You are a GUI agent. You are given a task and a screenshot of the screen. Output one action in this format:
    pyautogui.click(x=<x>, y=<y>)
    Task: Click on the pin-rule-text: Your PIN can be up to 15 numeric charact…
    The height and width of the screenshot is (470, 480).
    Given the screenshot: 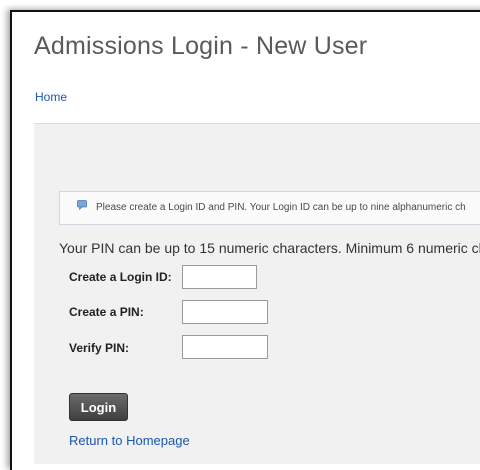 What is the action you would take?
    pyautogui.click(x=269, y=248)
    